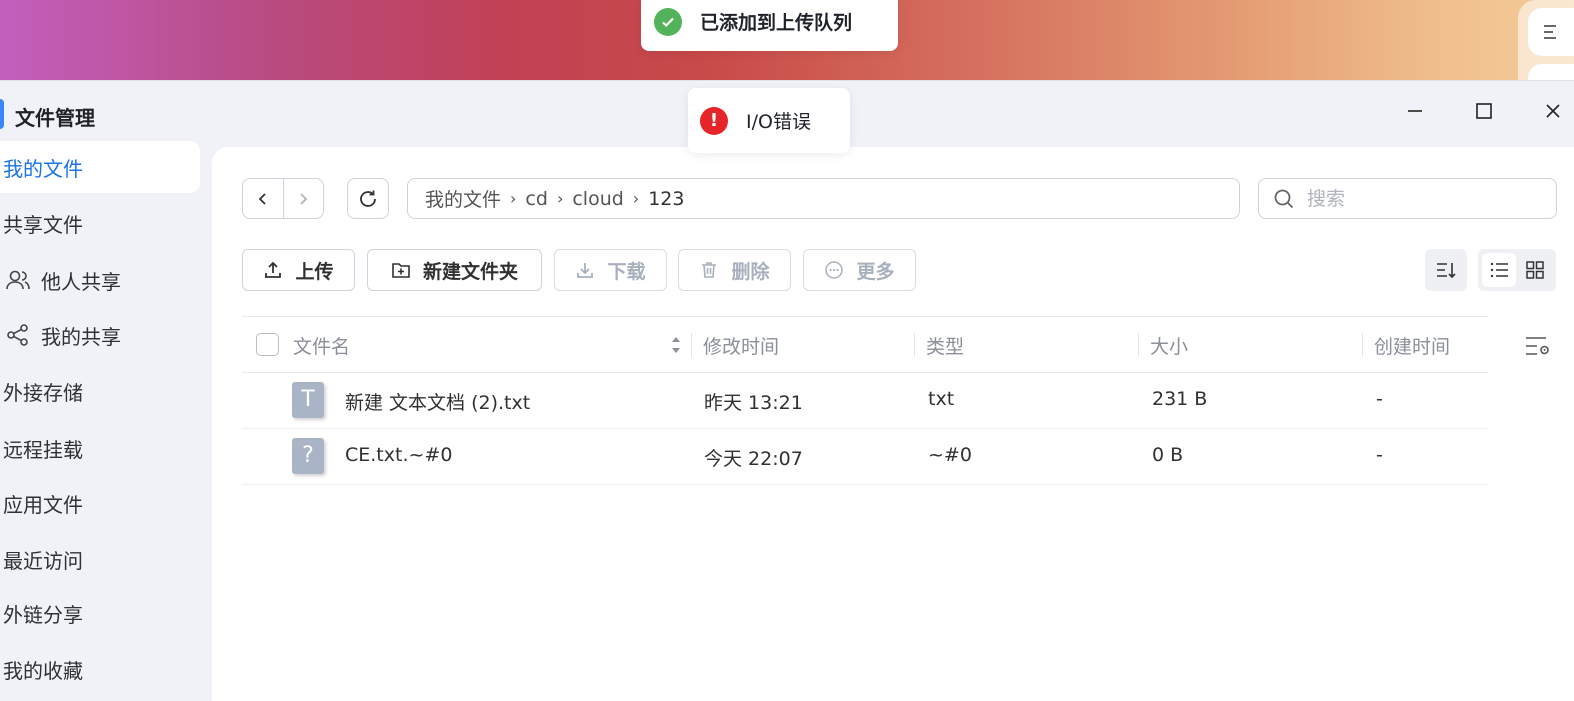 The image size is (1574, 701). What do you see at coordinates (1538, 346) in the screenshot?
I see `column-settings-icon` at bounding box center [1538, 346].